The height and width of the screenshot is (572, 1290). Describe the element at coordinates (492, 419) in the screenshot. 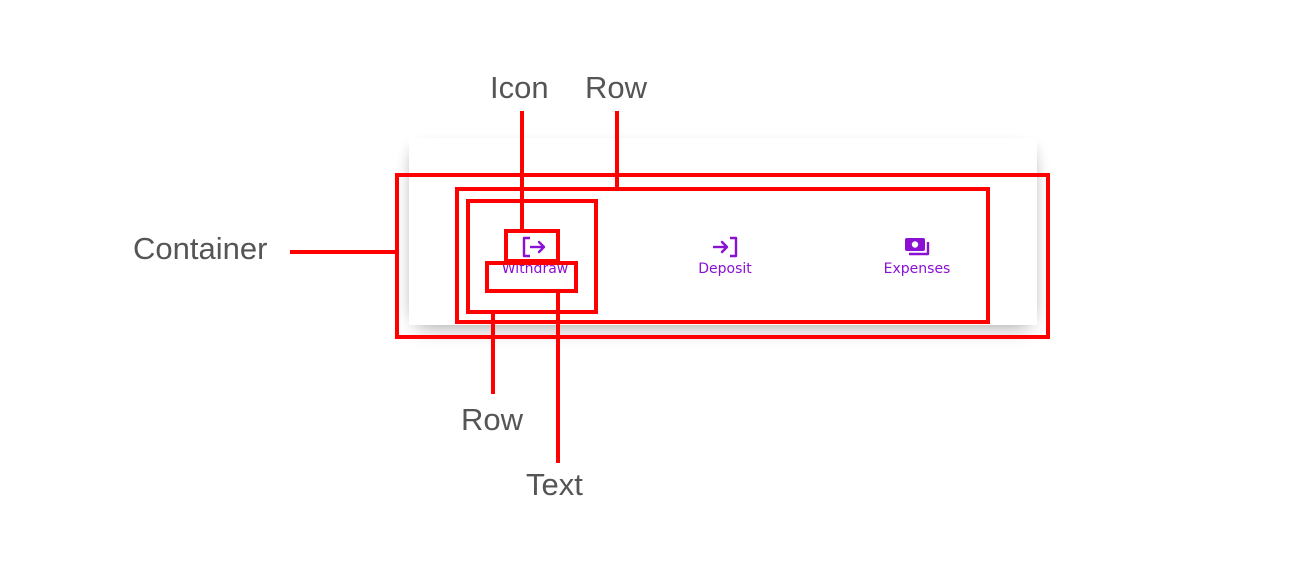

I see `callout-row-inner: Row` at that location.